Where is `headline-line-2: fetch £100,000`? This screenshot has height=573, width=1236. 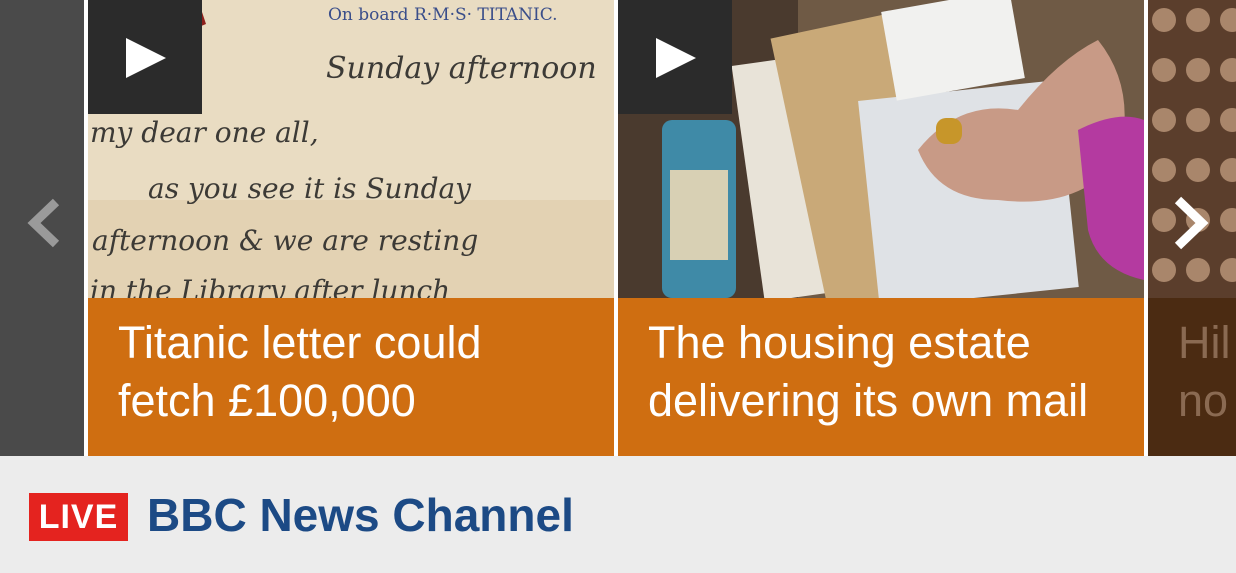 headline-line-2: fetch £100,000 is located at coordinates (267, 400).